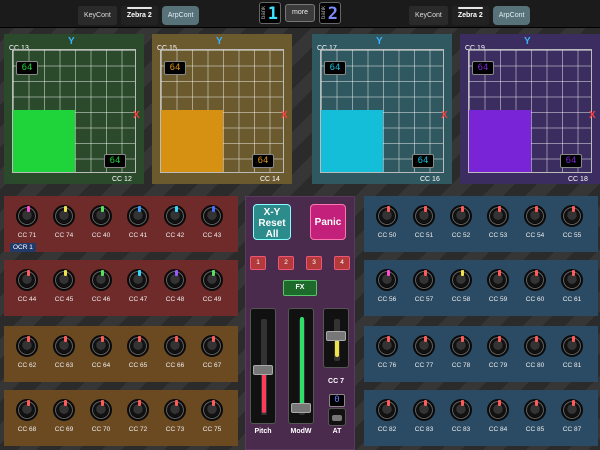  What do you see at coordinates (330, 13) in the screenshot?
I see `bank-2-indicator: bank 2` at bounding box center [330, 13].